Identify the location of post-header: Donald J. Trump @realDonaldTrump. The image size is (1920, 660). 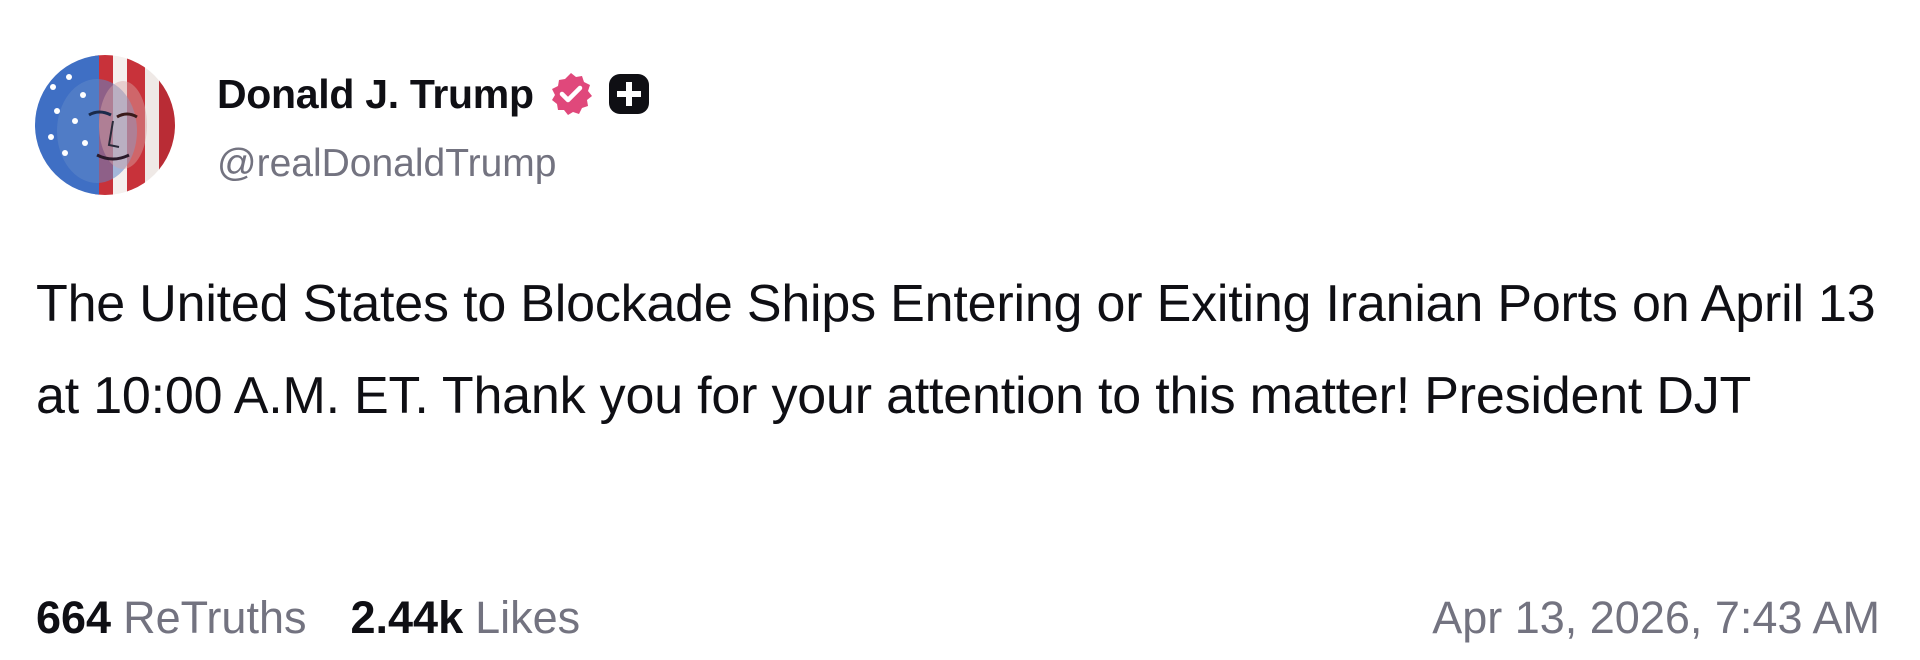
(342, 125).